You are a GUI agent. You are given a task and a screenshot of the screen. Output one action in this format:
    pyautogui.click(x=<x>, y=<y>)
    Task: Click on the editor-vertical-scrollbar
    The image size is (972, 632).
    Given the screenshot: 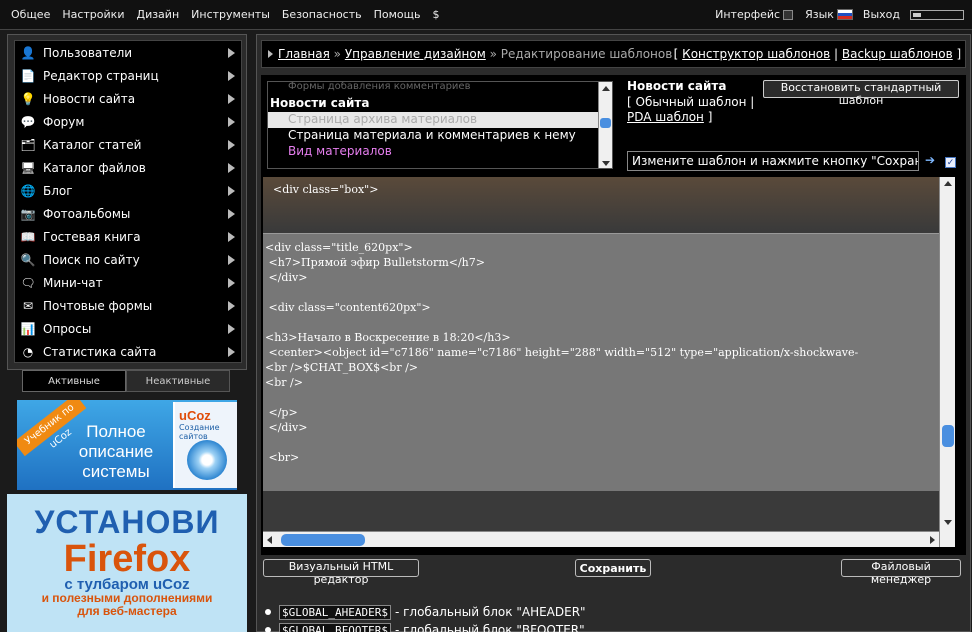 What is the action you would take?
    pyautogui.click(x=947, y=362)
    